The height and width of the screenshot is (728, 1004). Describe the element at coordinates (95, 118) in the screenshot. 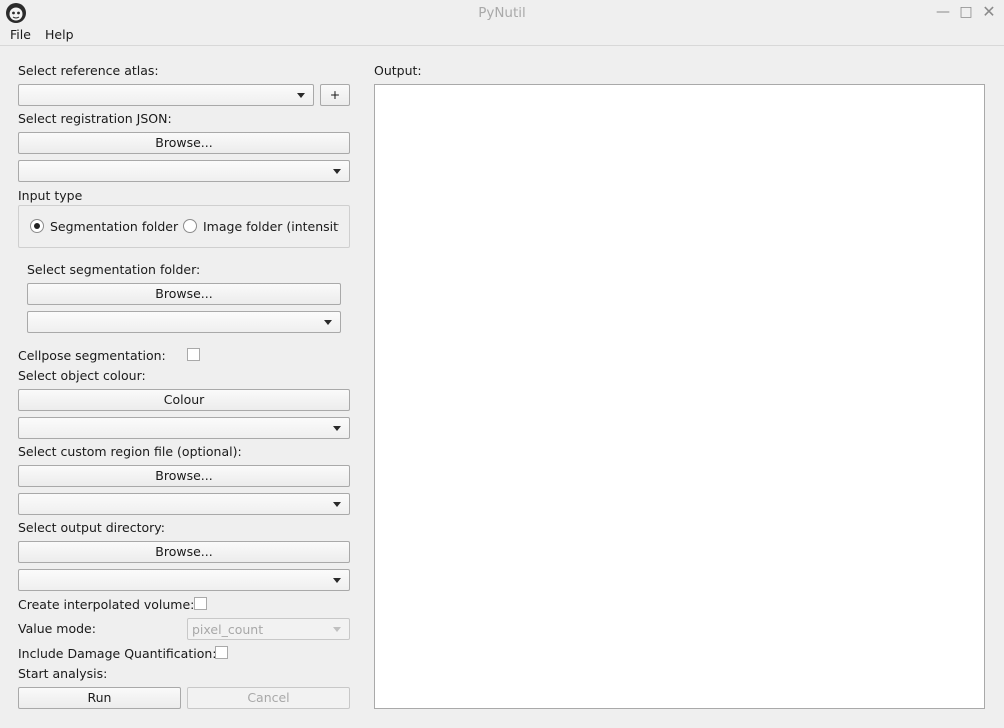

I see `registration-label: Select registration JSON:` at that location.